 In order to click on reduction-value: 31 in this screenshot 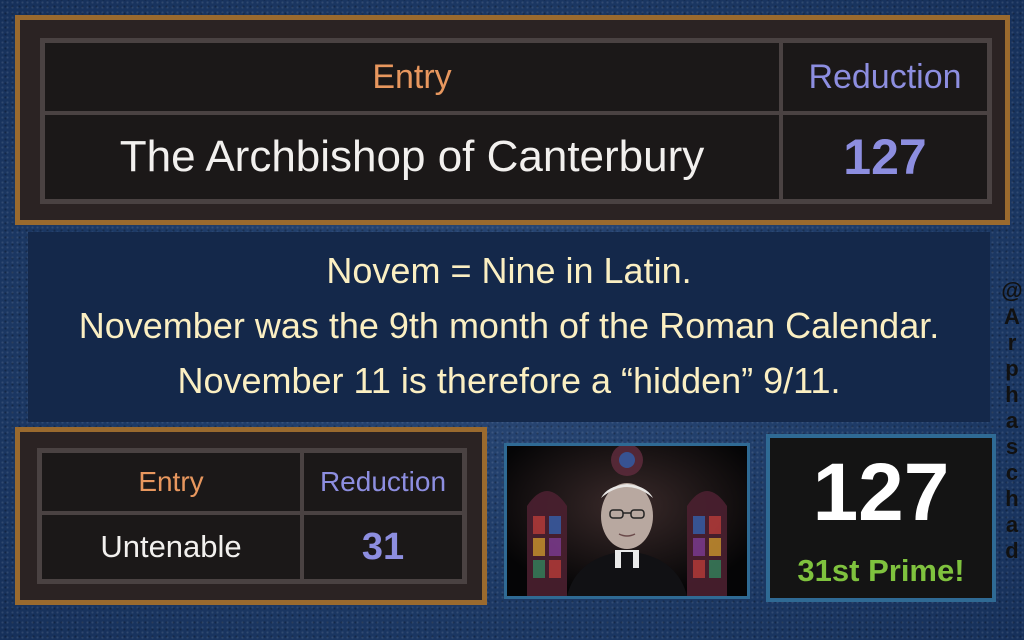, I will do `click(383, 547)`.